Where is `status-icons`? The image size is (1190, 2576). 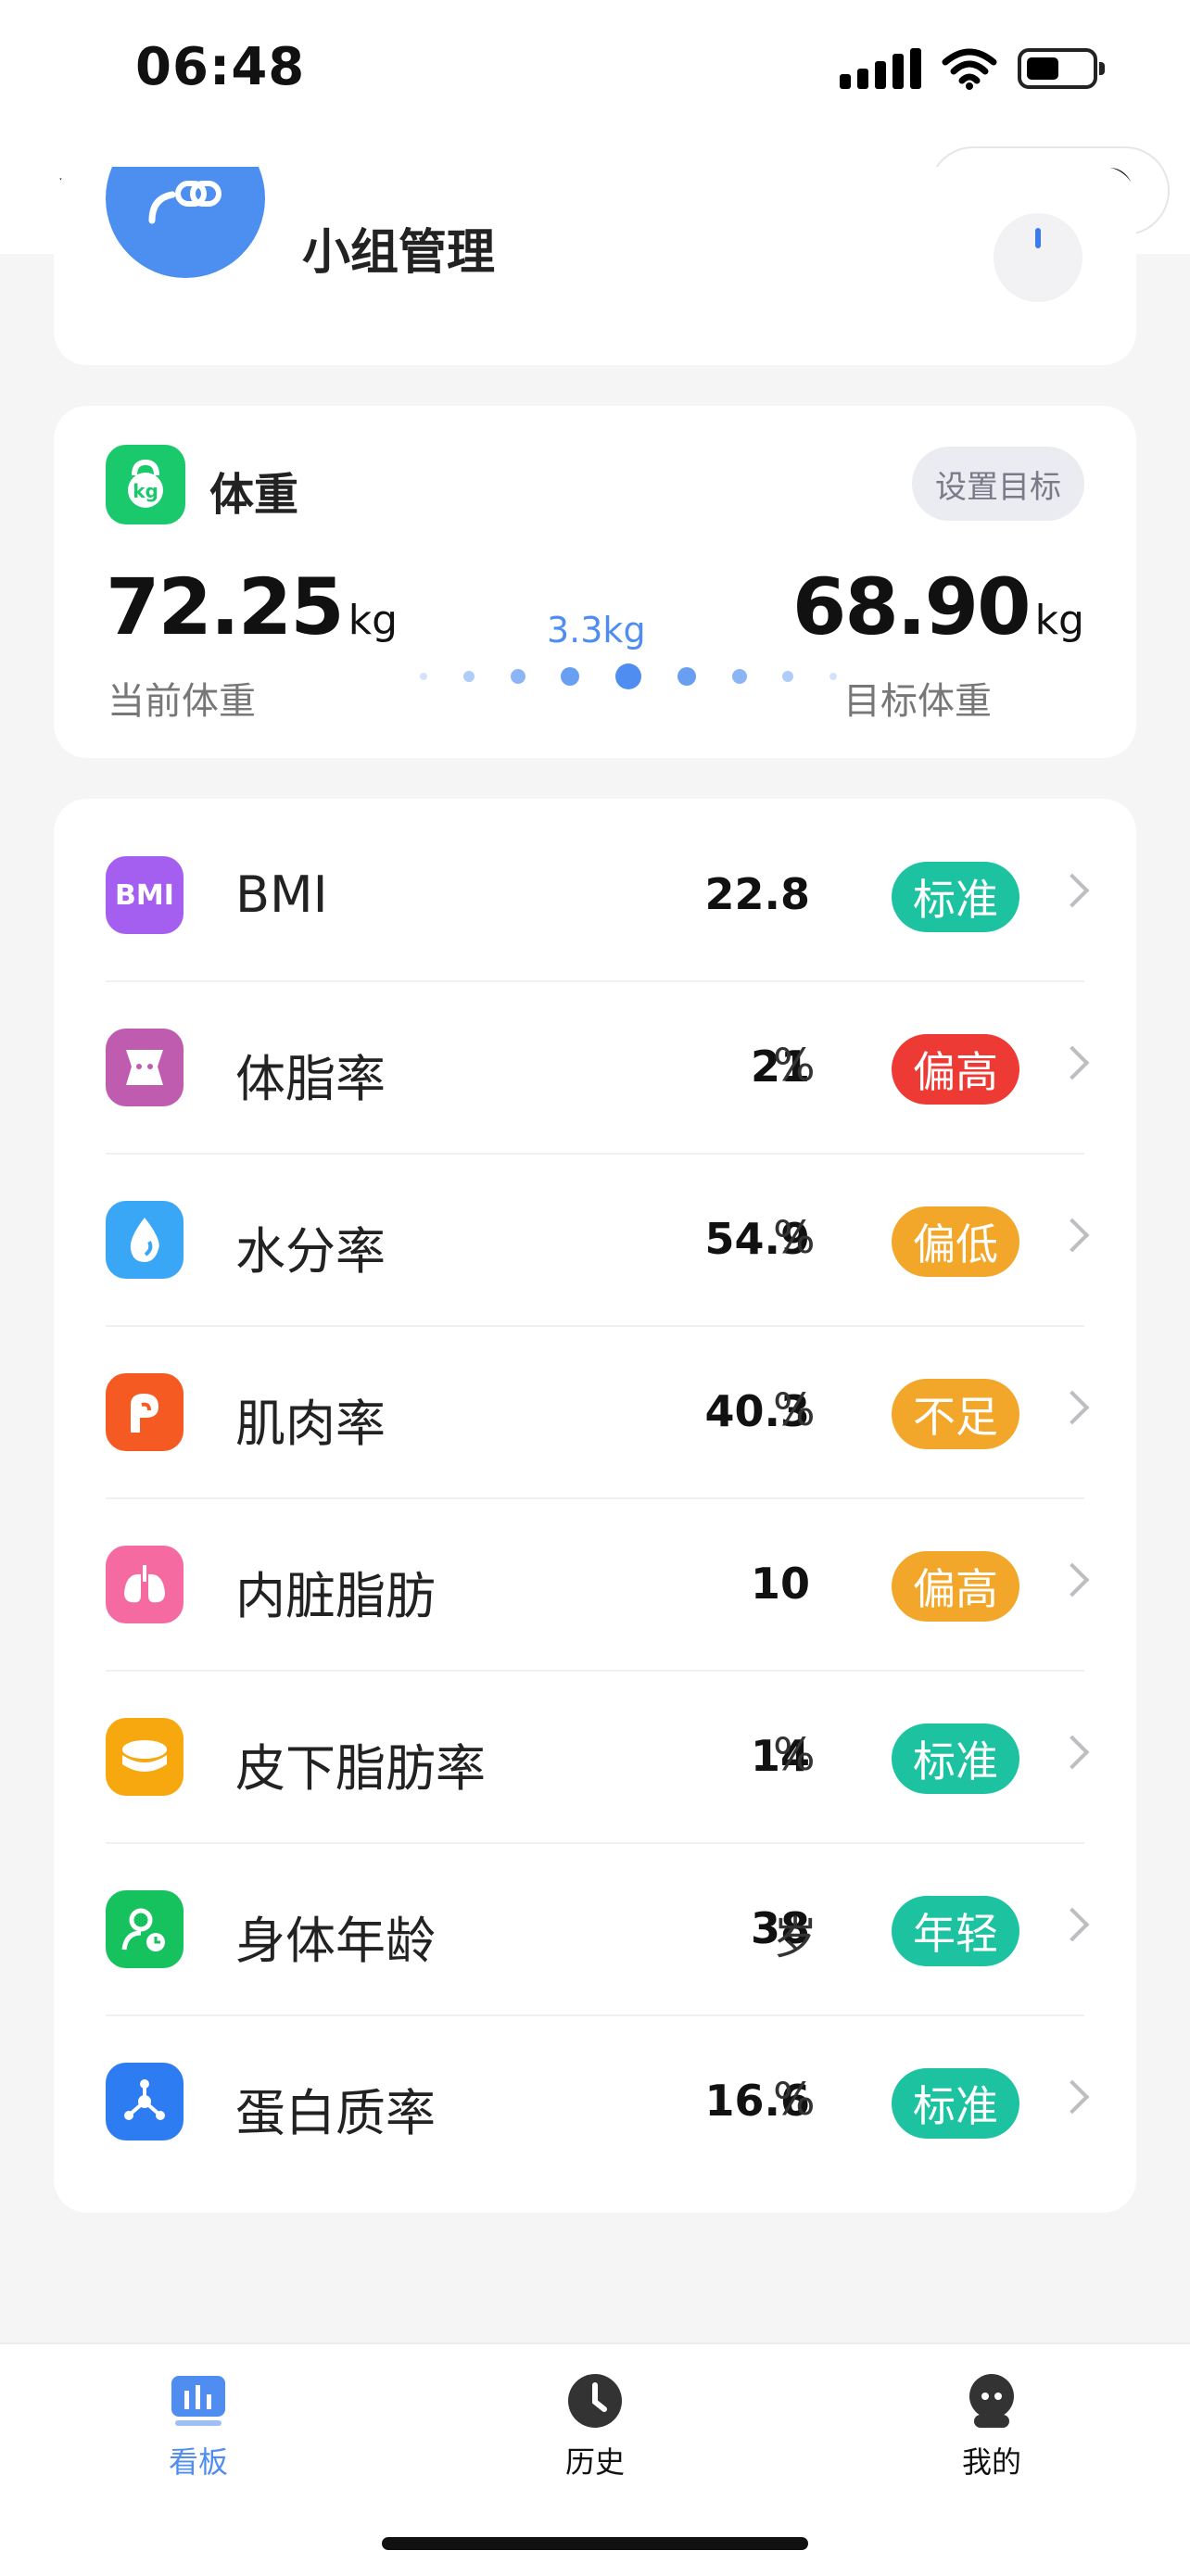 status-icons is located at coordinates (973, 68).